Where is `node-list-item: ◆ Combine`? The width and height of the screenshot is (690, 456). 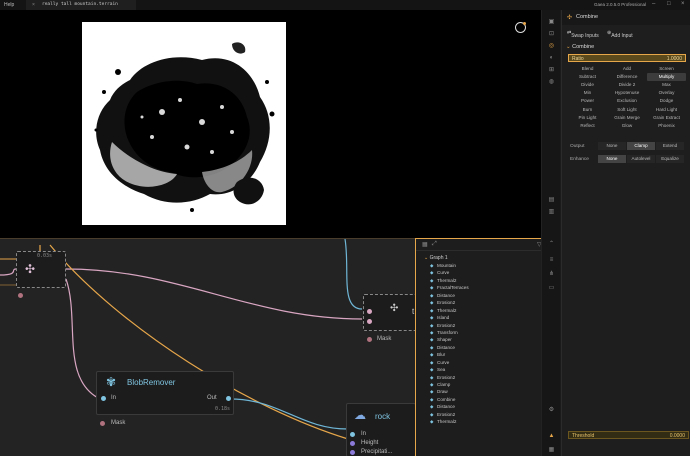 node-list-item: ◆ Combine is located at coordinates (484, 400).